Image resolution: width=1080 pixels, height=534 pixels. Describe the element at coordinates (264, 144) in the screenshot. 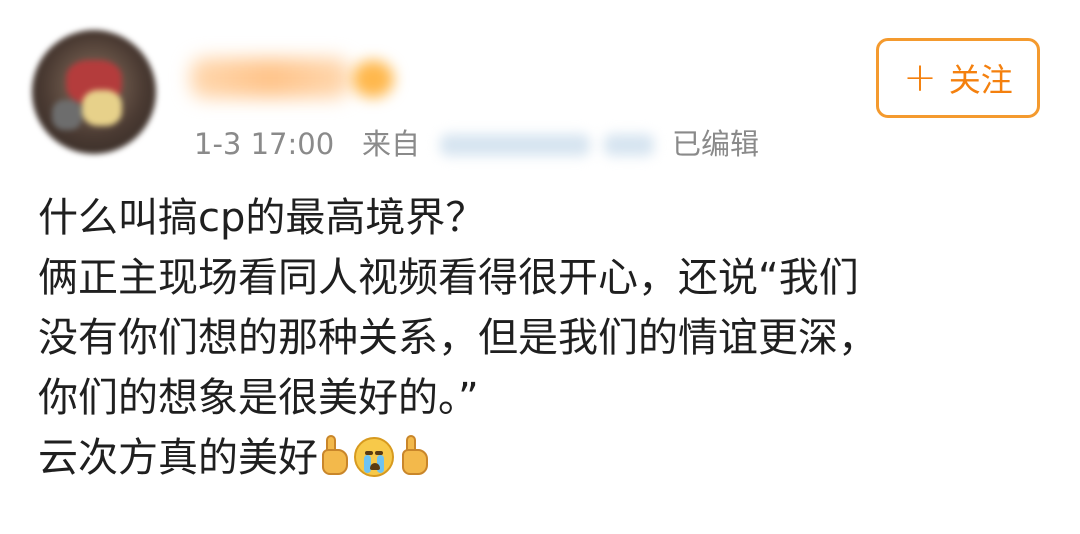

I see `post-time: 1-3 17:00` at that location.